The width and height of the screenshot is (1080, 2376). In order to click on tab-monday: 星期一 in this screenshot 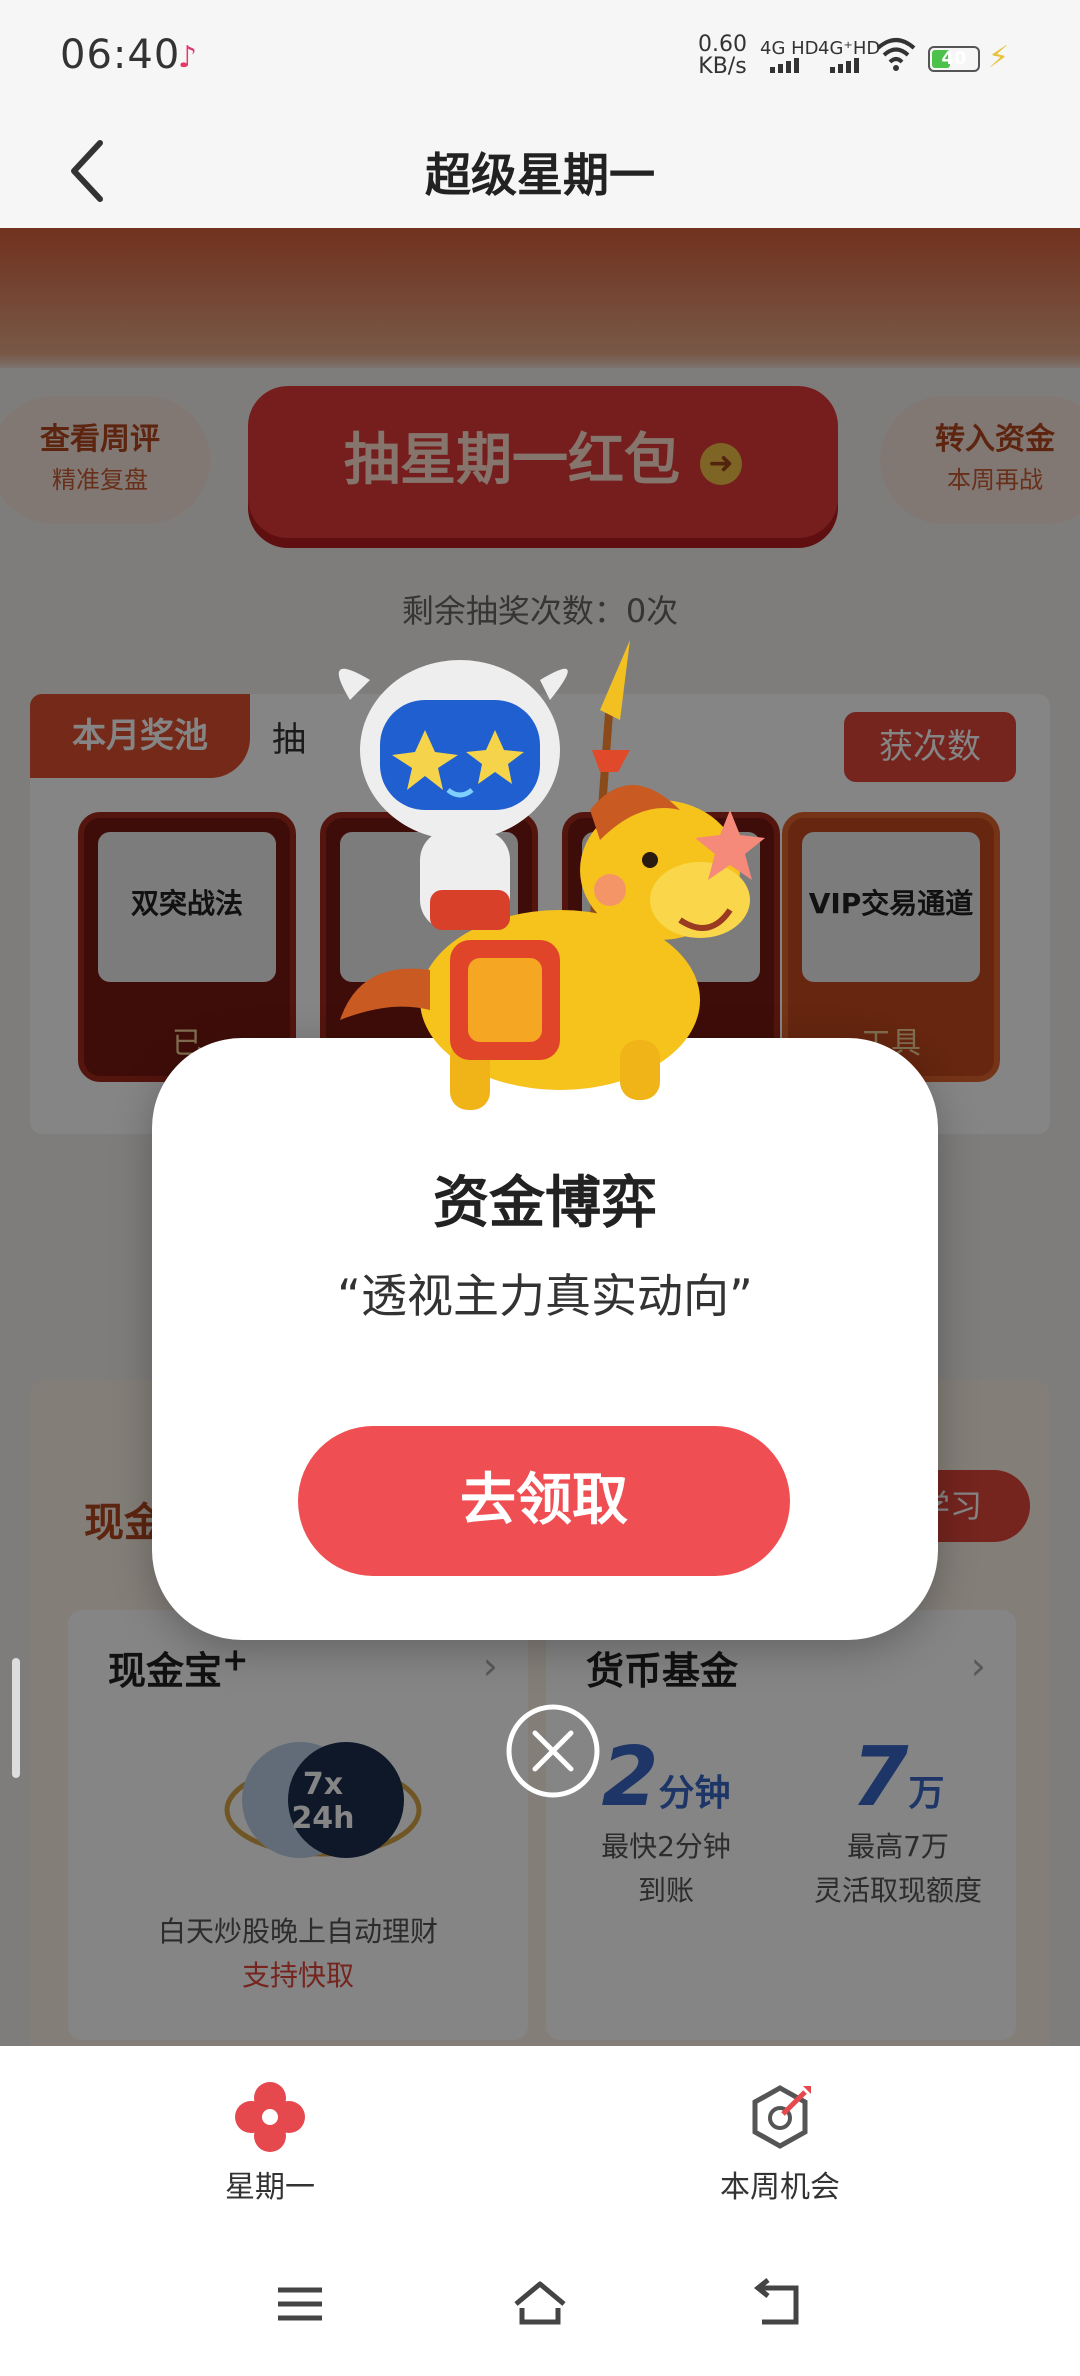, I will do `click(270, 2144)`.